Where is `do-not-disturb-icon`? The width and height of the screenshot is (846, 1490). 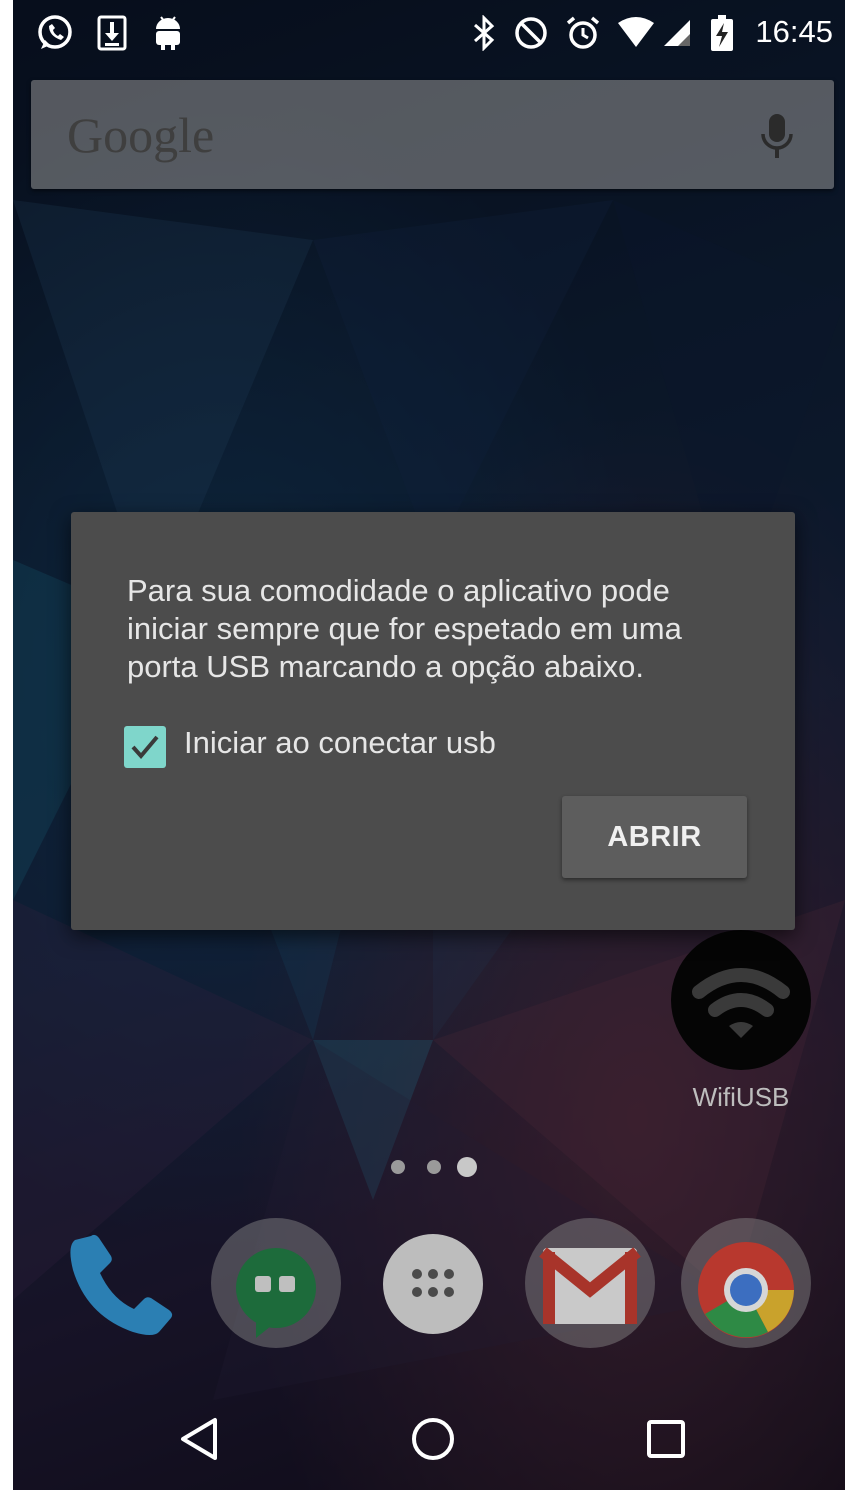
do-not-disturb-icon is located at coordinates (531, 33).